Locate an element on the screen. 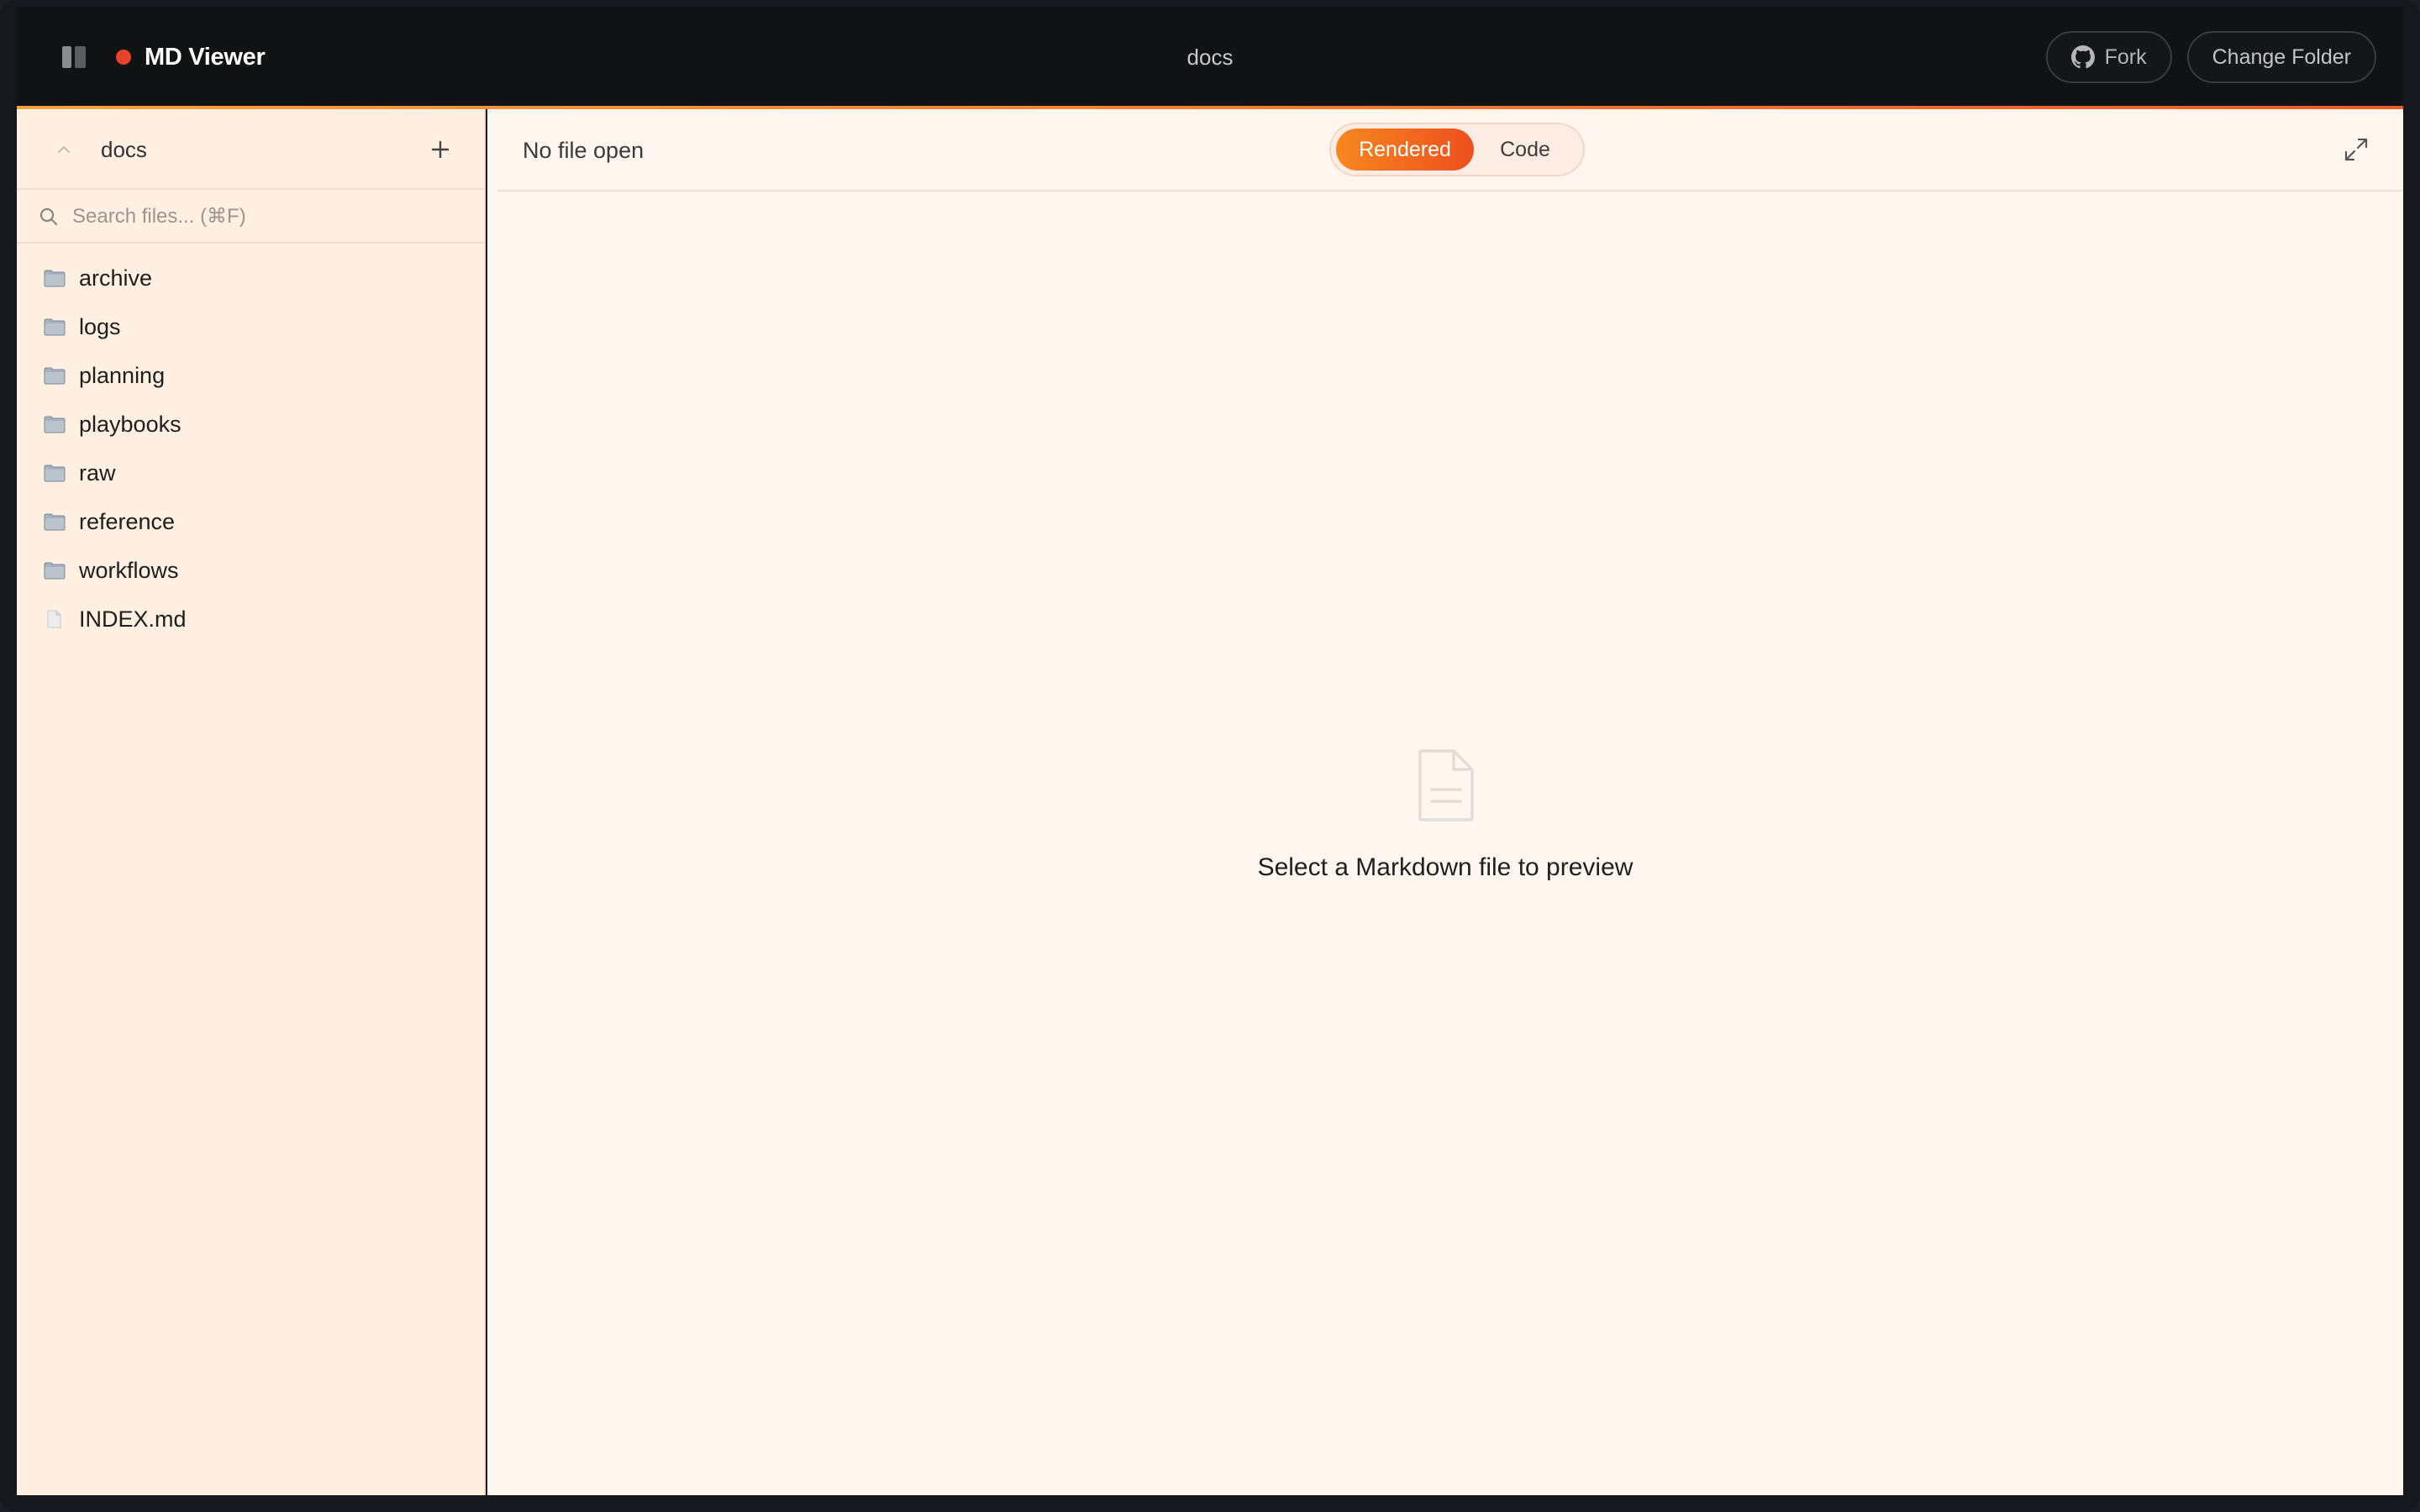  tree-item-label: reference is located at coordinates (128, 521).